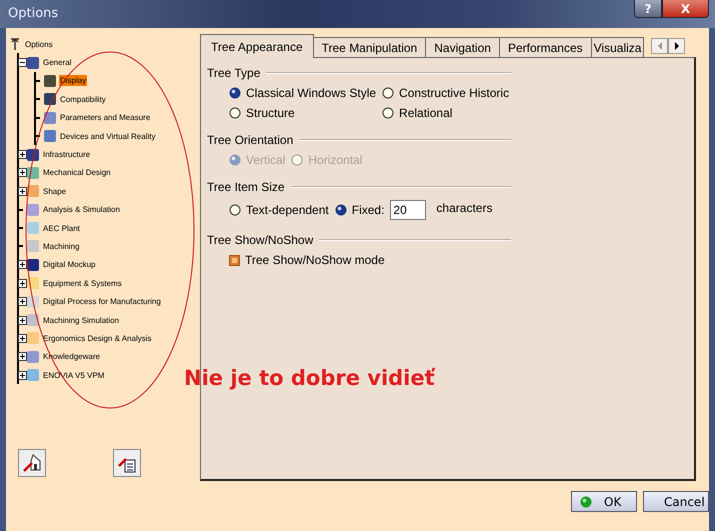  What do you see at coordinates (446, 93) in the screenshot?
I see `radio-option: Constructive Historic` at bounding box center [446, 93].